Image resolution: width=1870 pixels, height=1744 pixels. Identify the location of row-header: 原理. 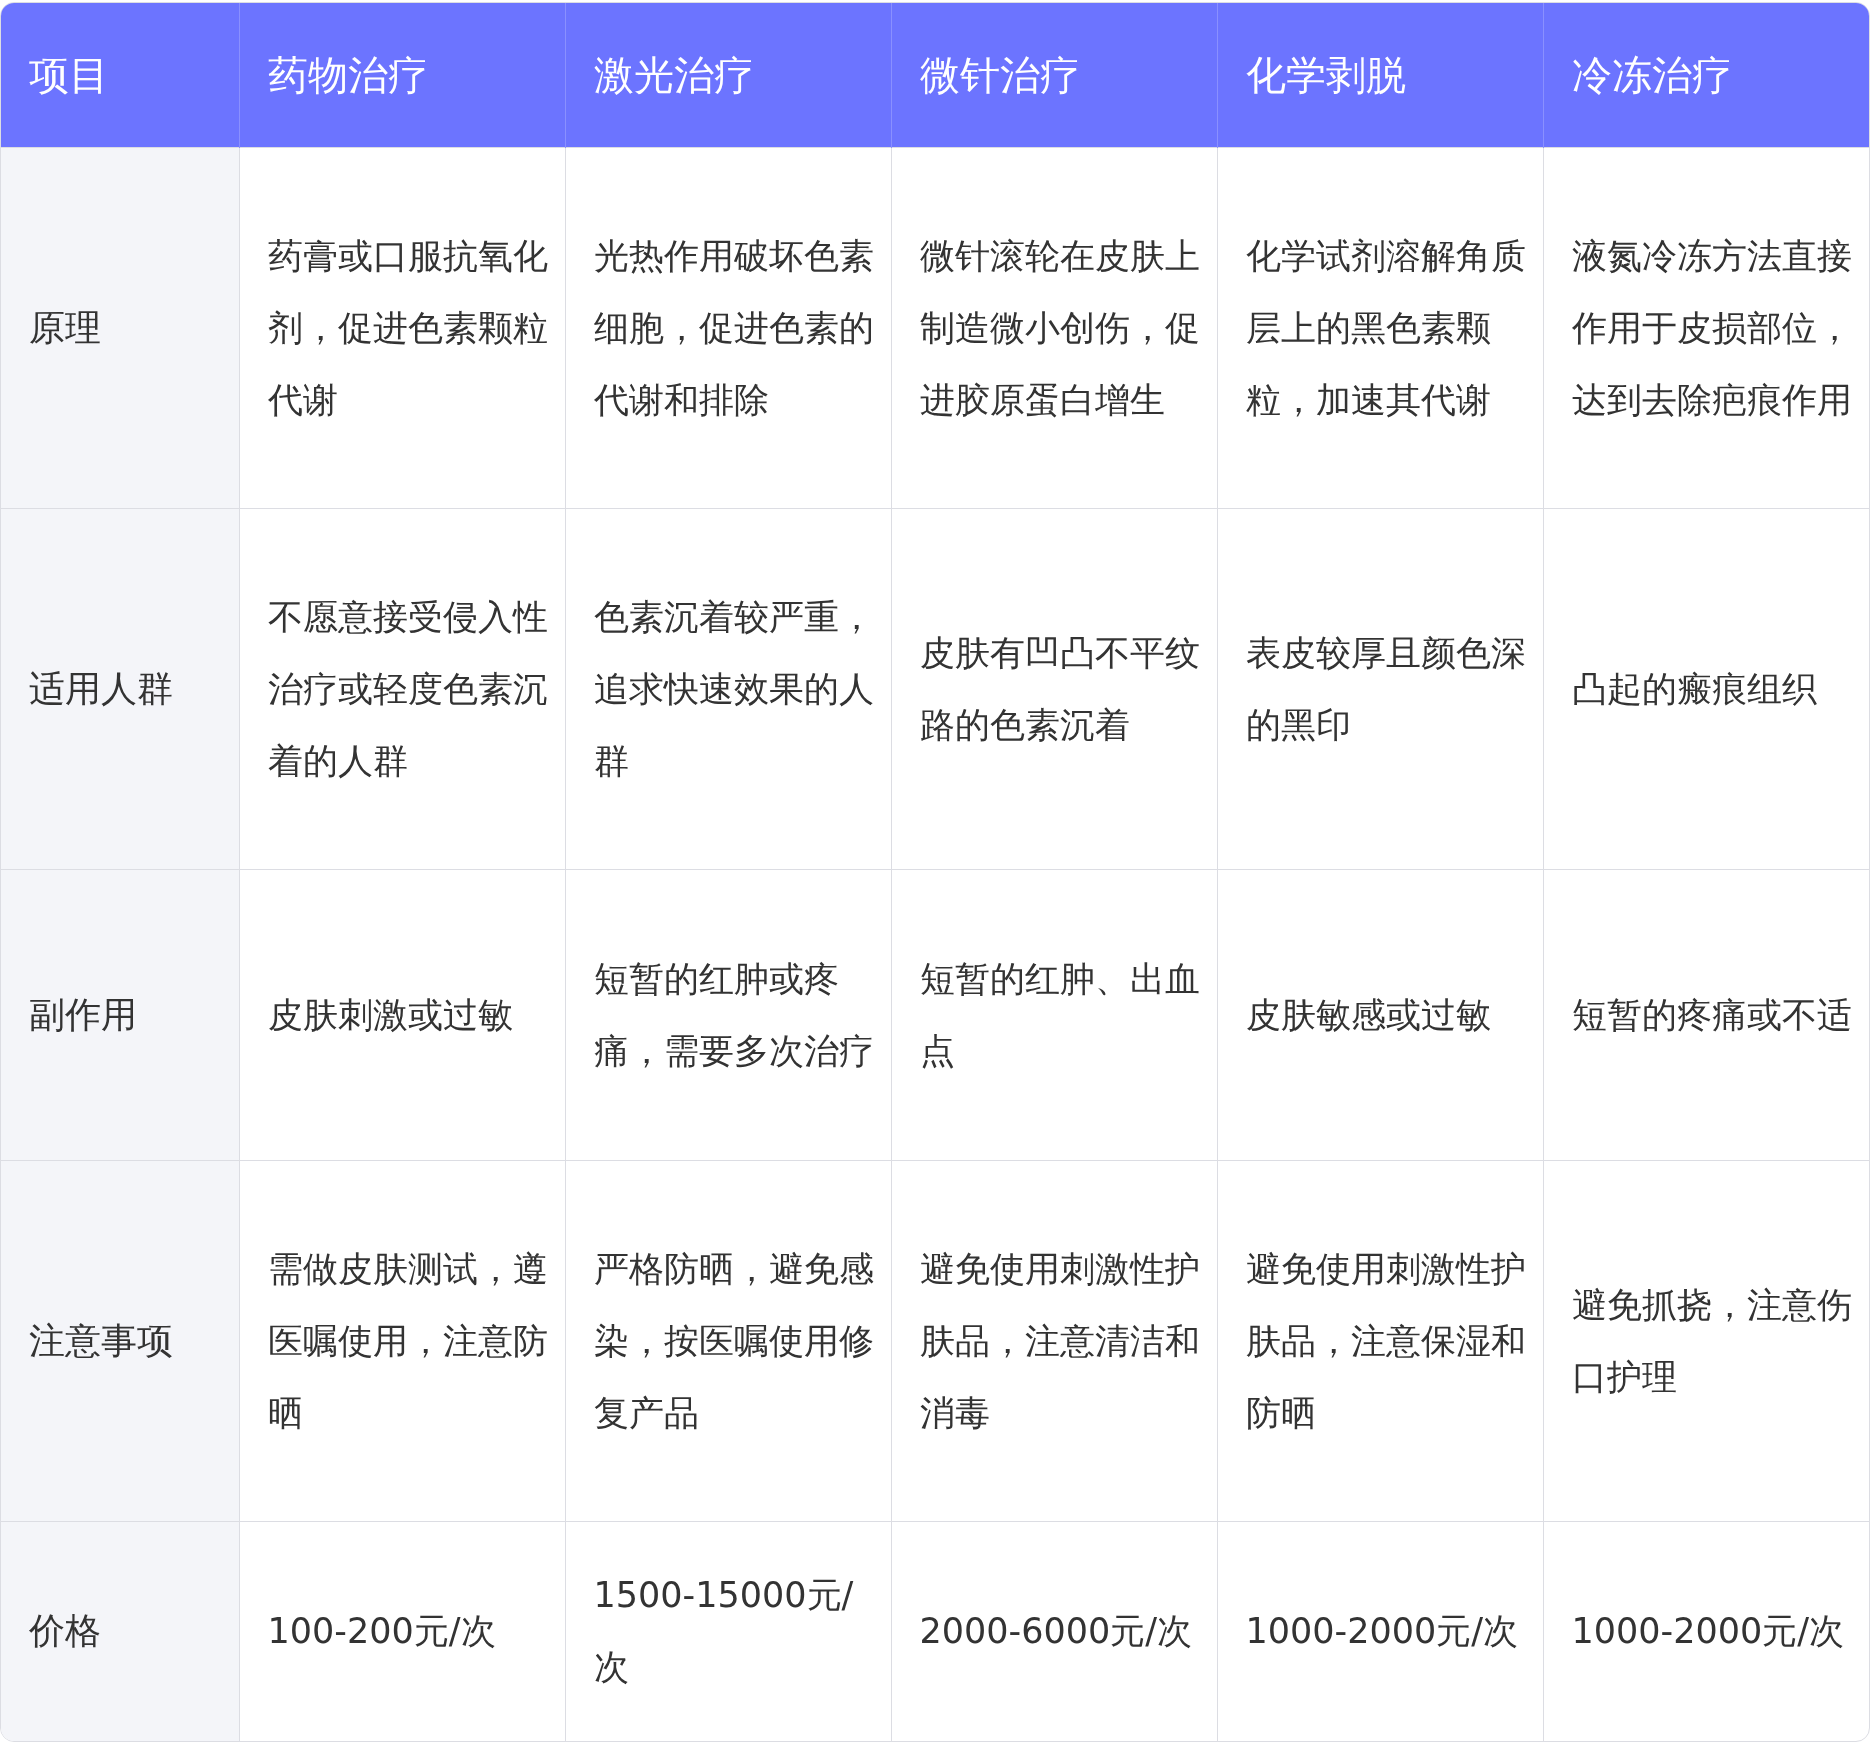
(120, 328).